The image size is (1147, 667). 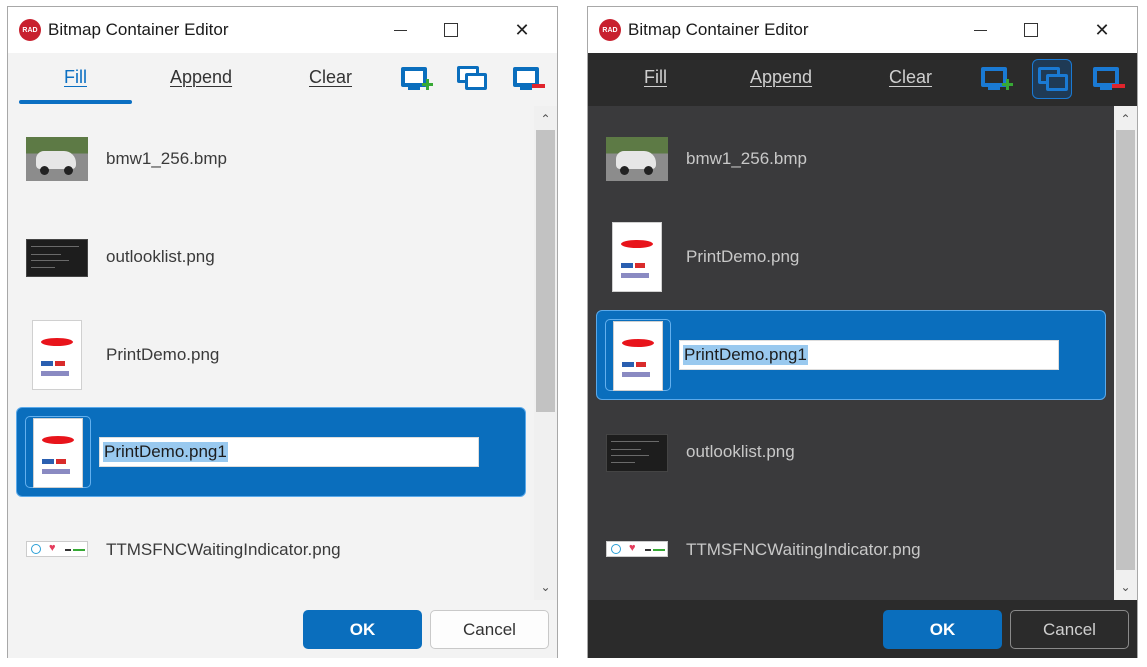 I want to click on active-tab-indicator, so click(x=75, y=102).